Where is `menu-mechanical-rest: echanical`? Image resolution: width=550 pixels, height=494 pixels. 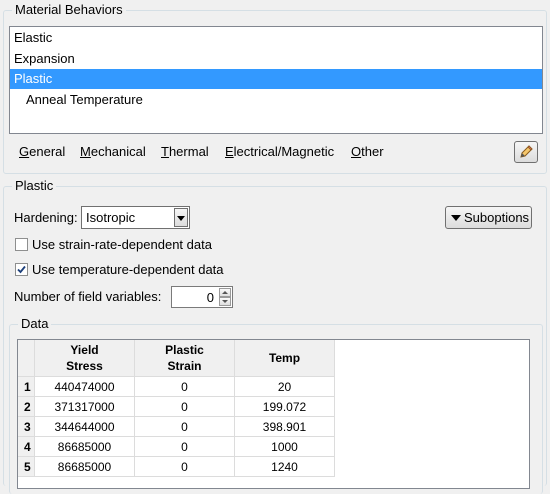 menu-mechanical-rest: echanical is located at coordinates (118, 151).